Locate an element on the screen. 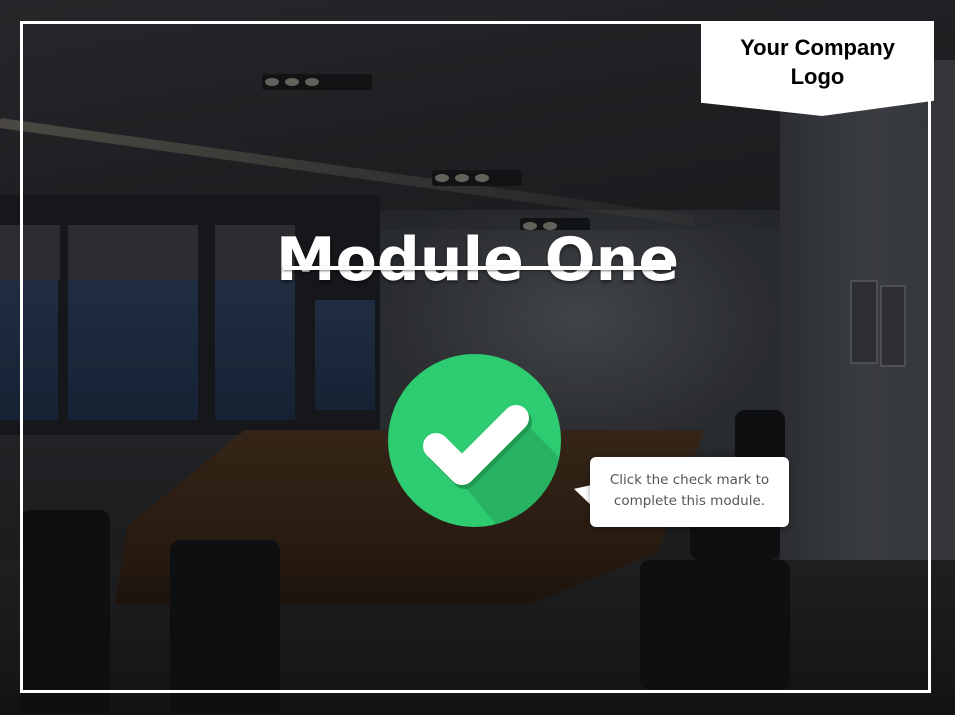 The image size is (955, 715). module-title: Module One is located at coordinates (477, 260).